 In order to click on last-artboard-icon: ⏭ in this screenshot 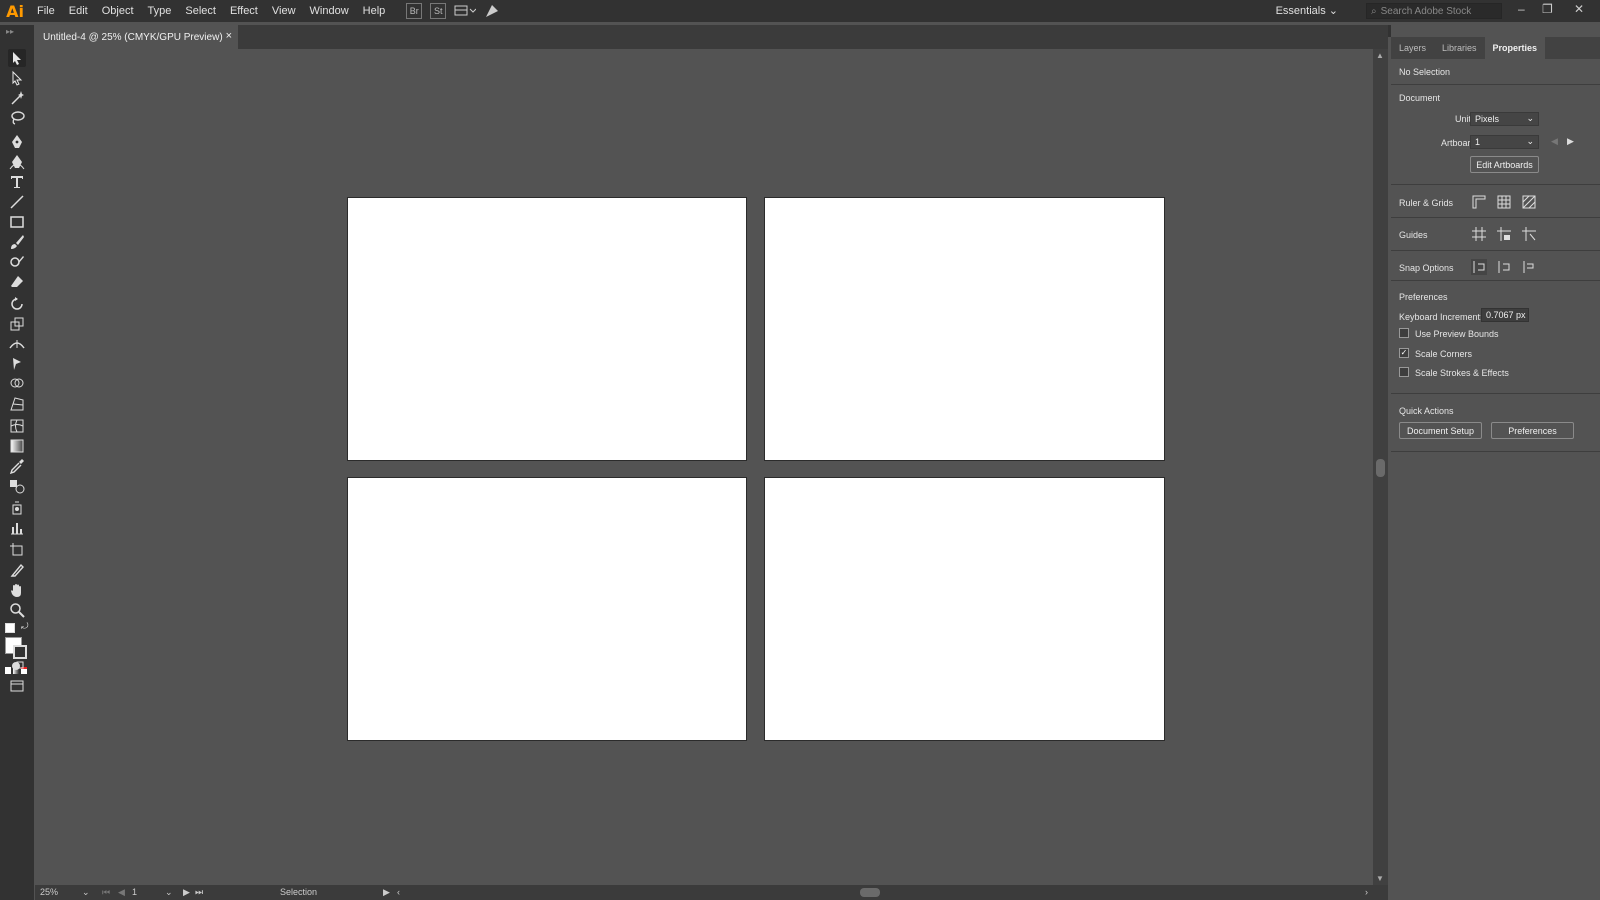, I will do `click(199, 892)`.